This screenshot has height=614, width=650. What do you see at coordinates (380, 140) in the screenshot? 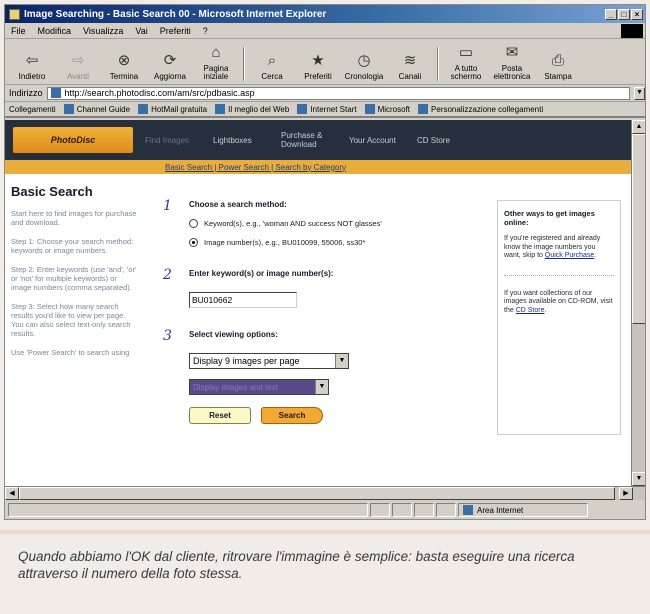
I see `nav-your-account: Your Account` at bounding box center [380, 140].